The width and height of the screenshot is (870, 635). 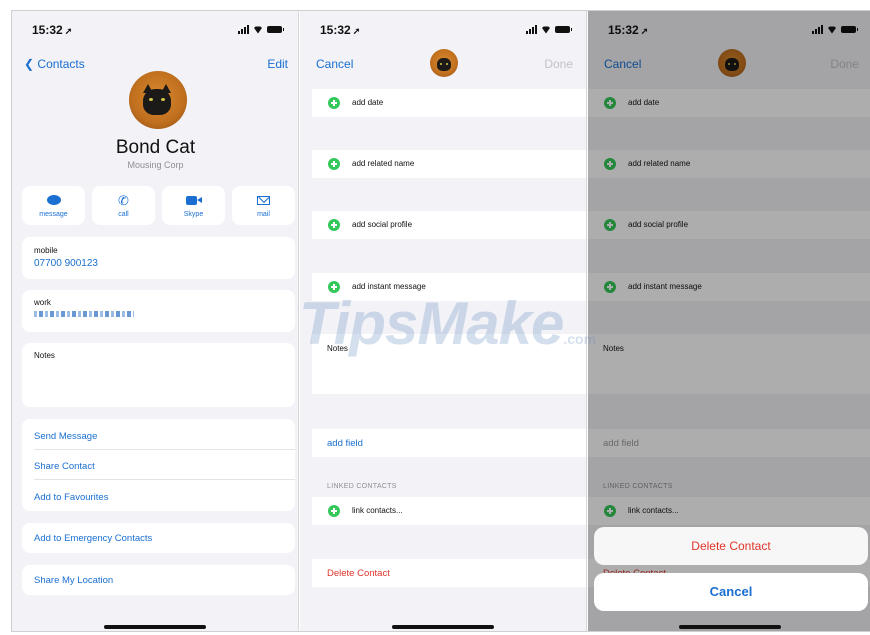 What do you see at coordinates (362, 486) in the screenshot?
I see `linked-contacts-header: LINKED CONTACTS` at bounding box center [362, 486].